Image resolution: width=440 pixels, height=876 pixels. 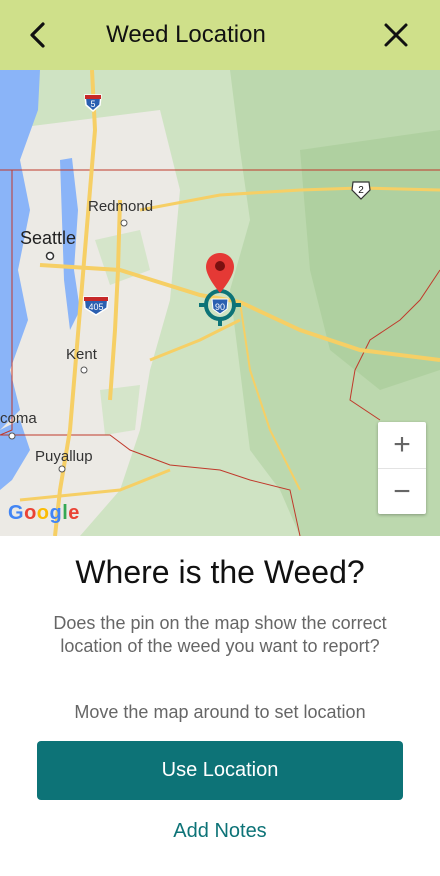 I want to click on svg-text: 90, so click(x=220, y=307).